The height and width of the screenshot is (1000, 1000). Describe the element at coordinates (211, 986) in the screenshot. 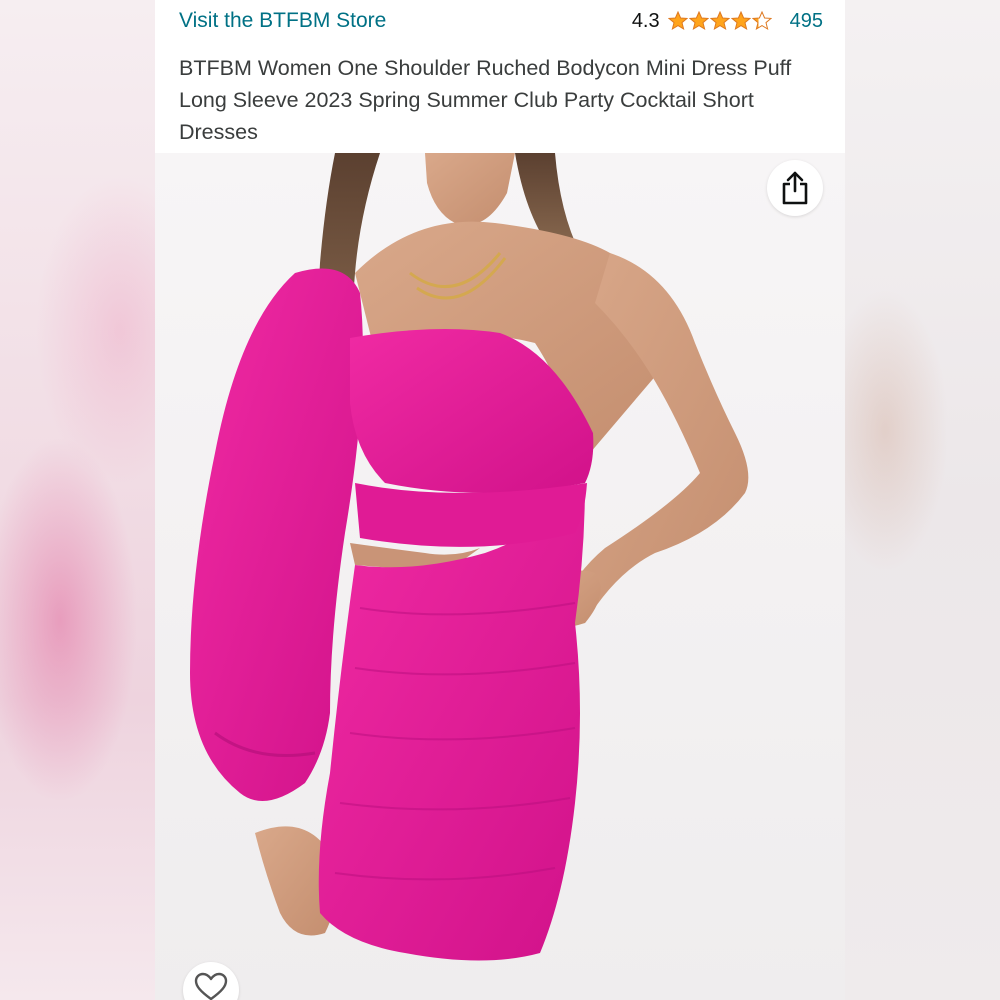

I see `heart-icon` at that location.